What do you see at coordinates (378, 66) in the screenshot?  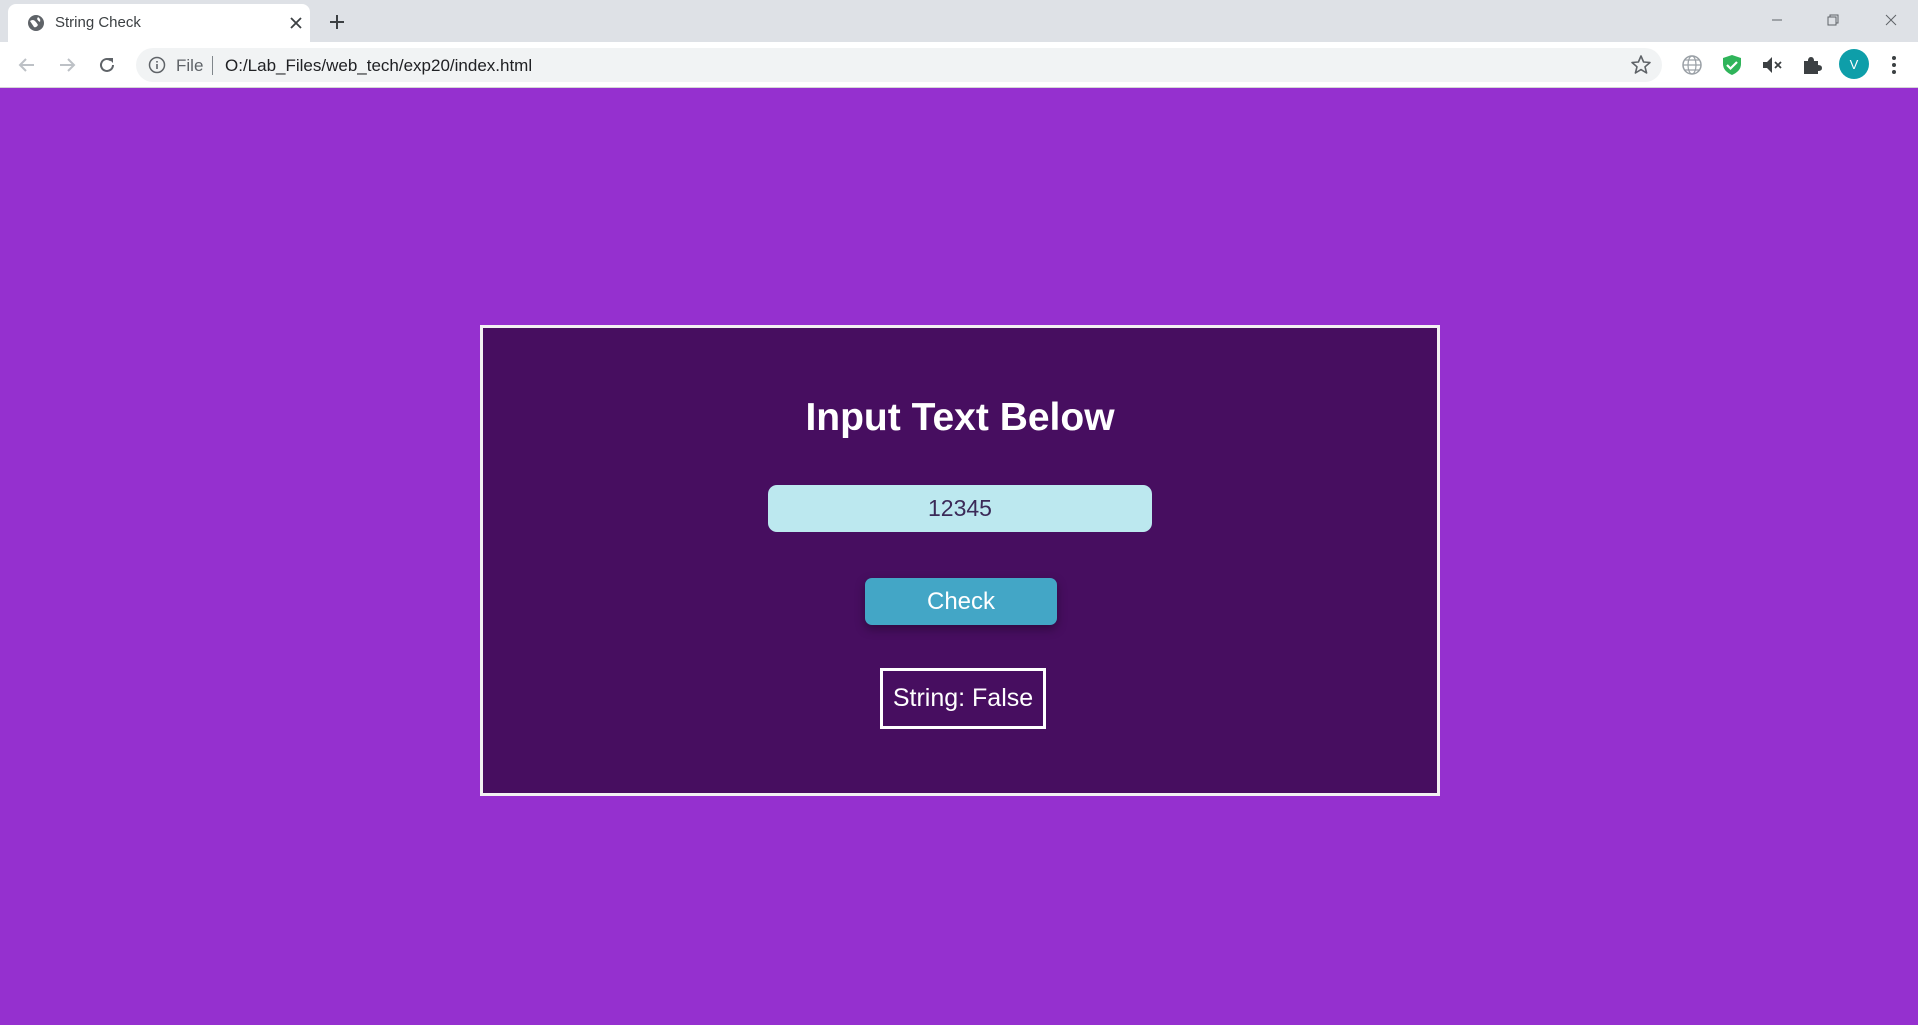 I see `address-url: O:/Lab_Files/web_tech/exp20/index.html` at bounding box center [378, 66].